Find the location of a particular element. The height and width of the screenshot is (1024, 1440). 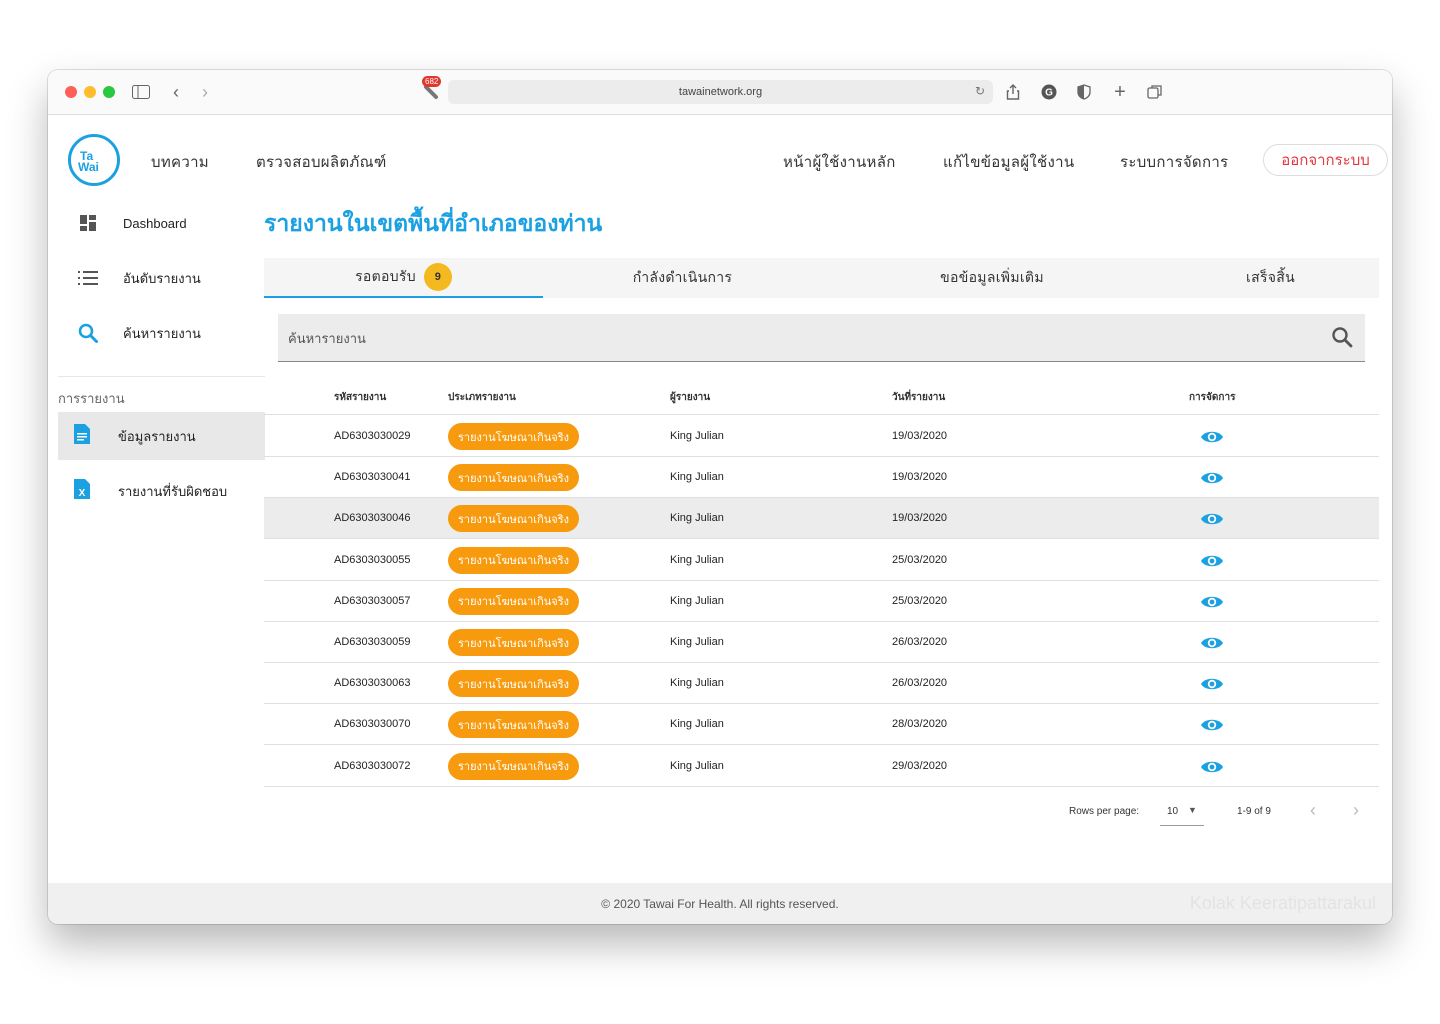

excel-file-icon: X is located at coordinates (84, 491).